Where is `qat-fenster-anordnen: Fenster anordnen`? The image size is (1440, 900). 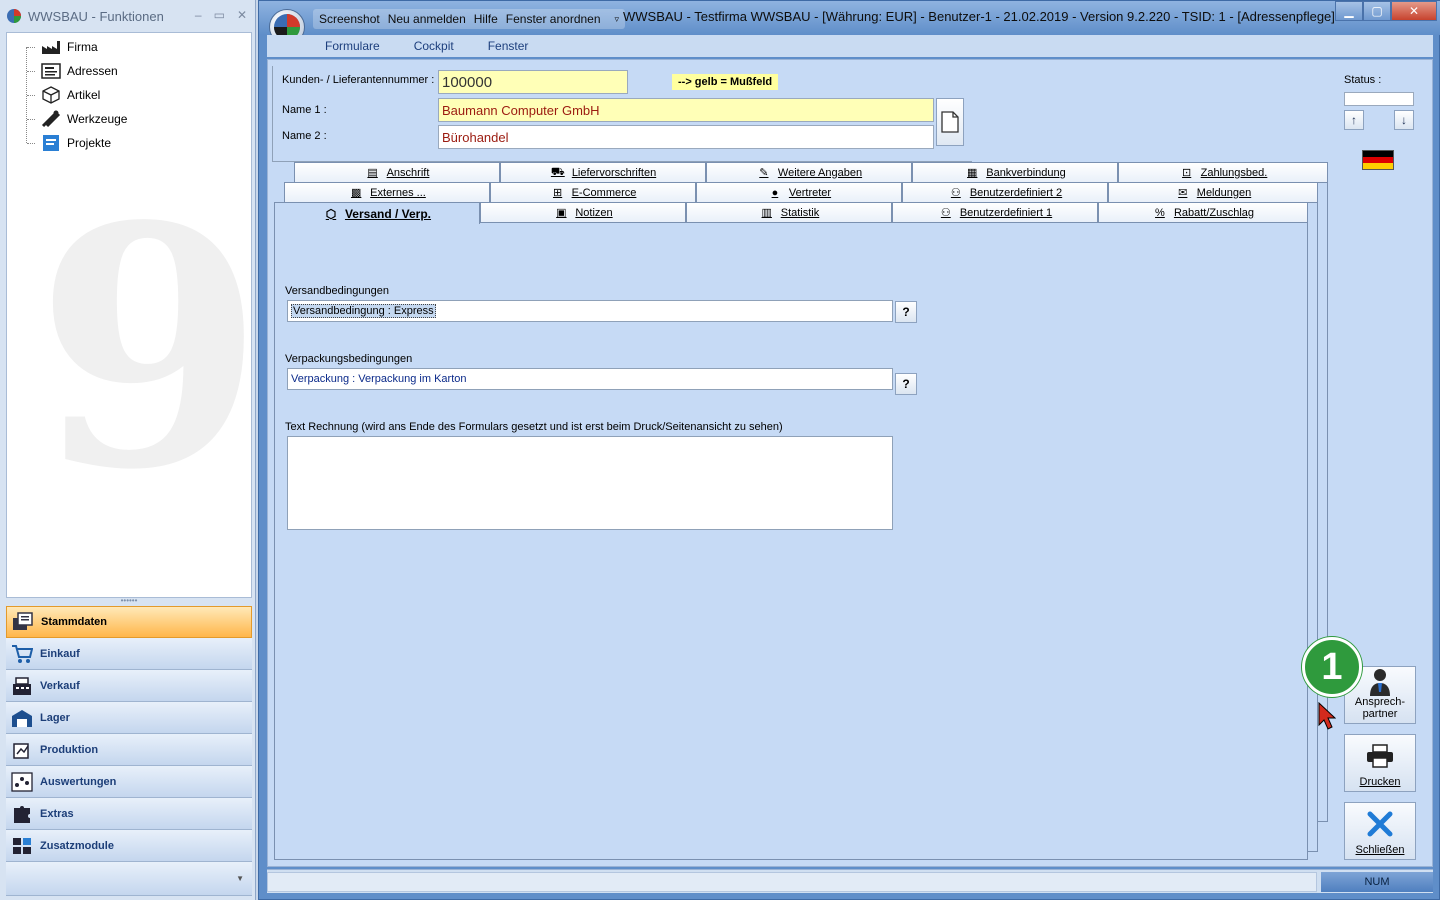 qat-fenster-anordnen: Fenster anordnen is located at coordinates (553, 19).